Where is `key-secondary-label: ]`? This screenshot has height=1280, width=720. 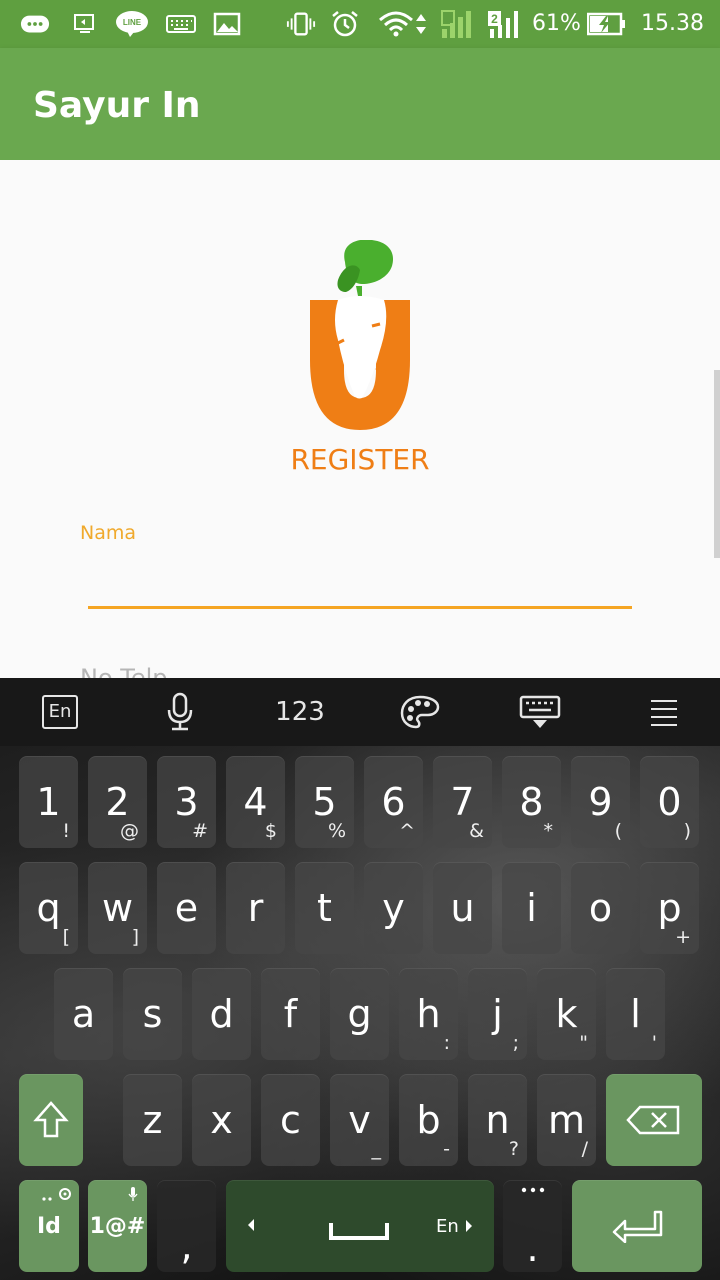 key-secondary-label: ] is located at coordinates (135, 937).